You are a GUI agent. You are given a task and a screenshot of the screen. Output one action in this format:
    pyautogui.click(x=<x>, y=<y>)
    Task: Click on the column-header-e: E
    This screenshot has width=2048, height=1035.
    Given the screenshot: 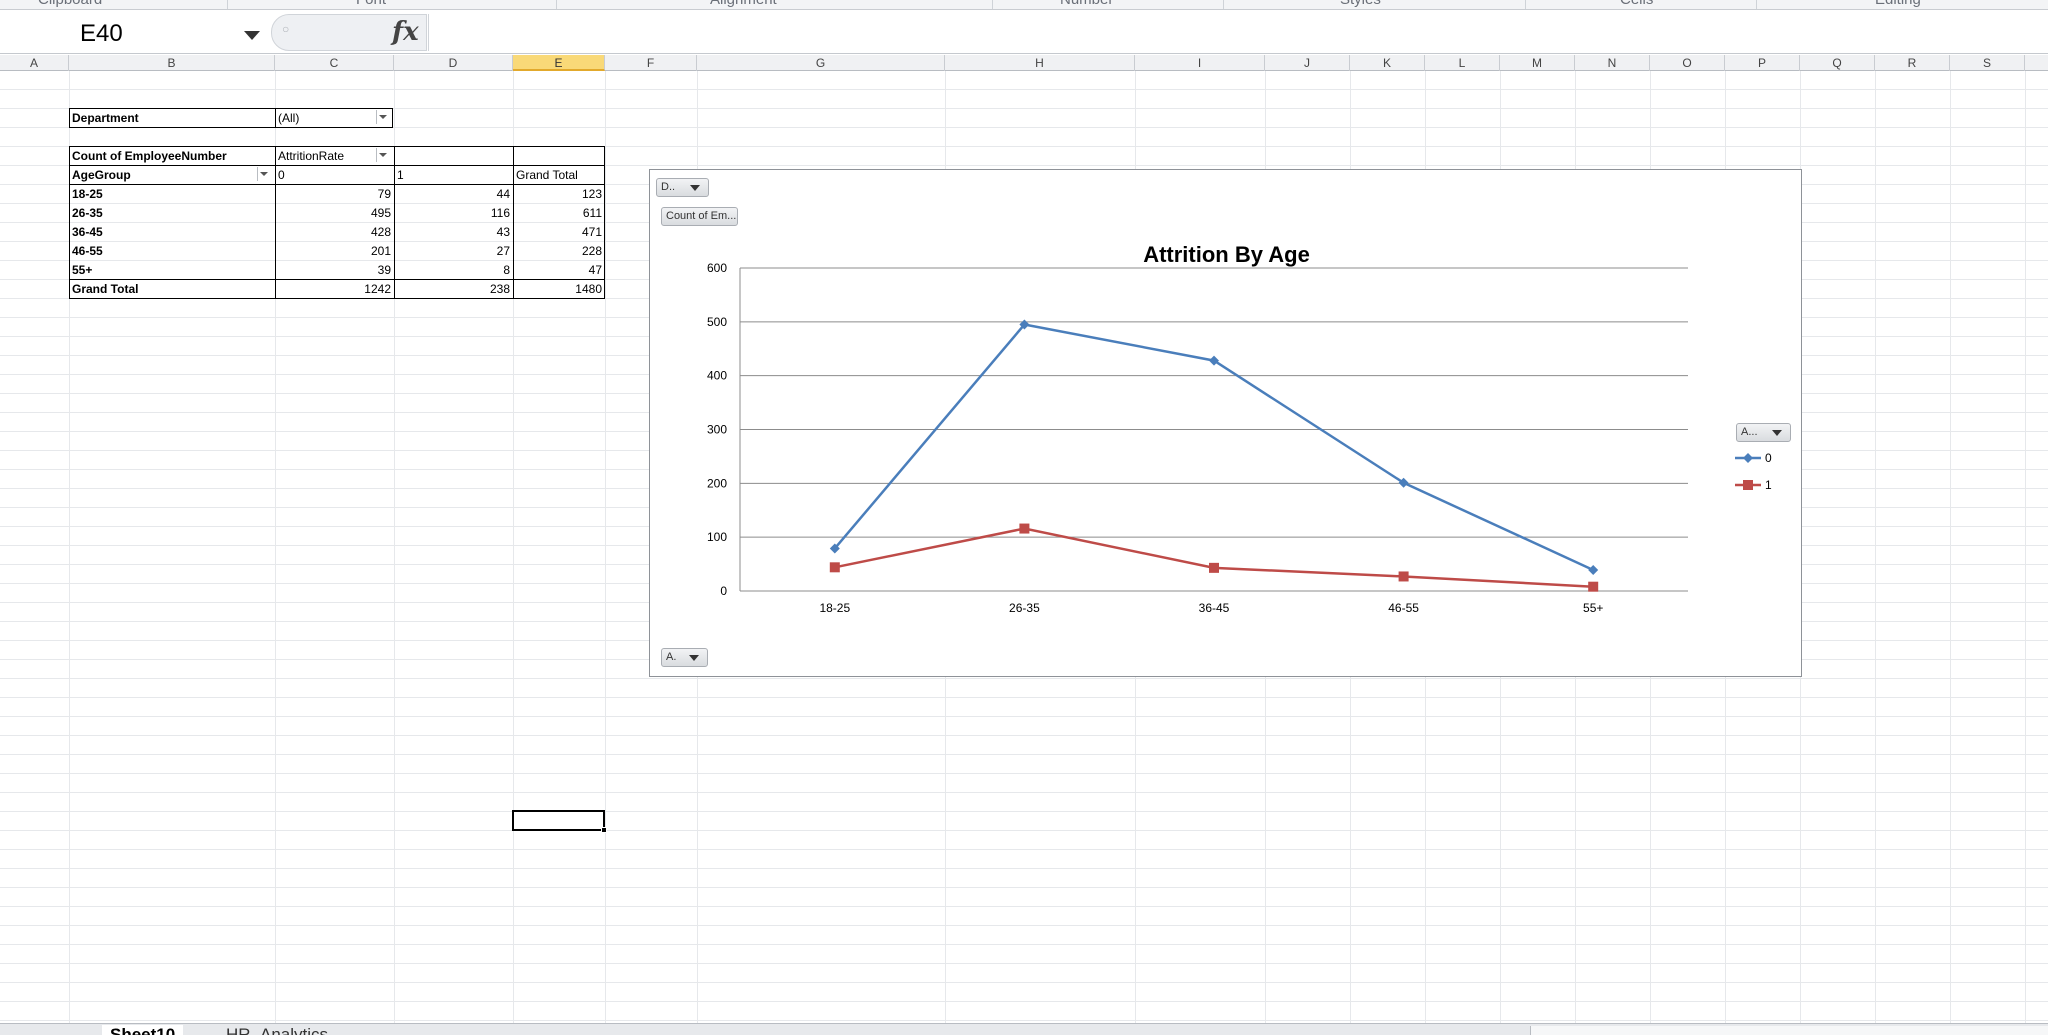 What is the action you would take?
    pyautogui.click(x=559, y=63)
    